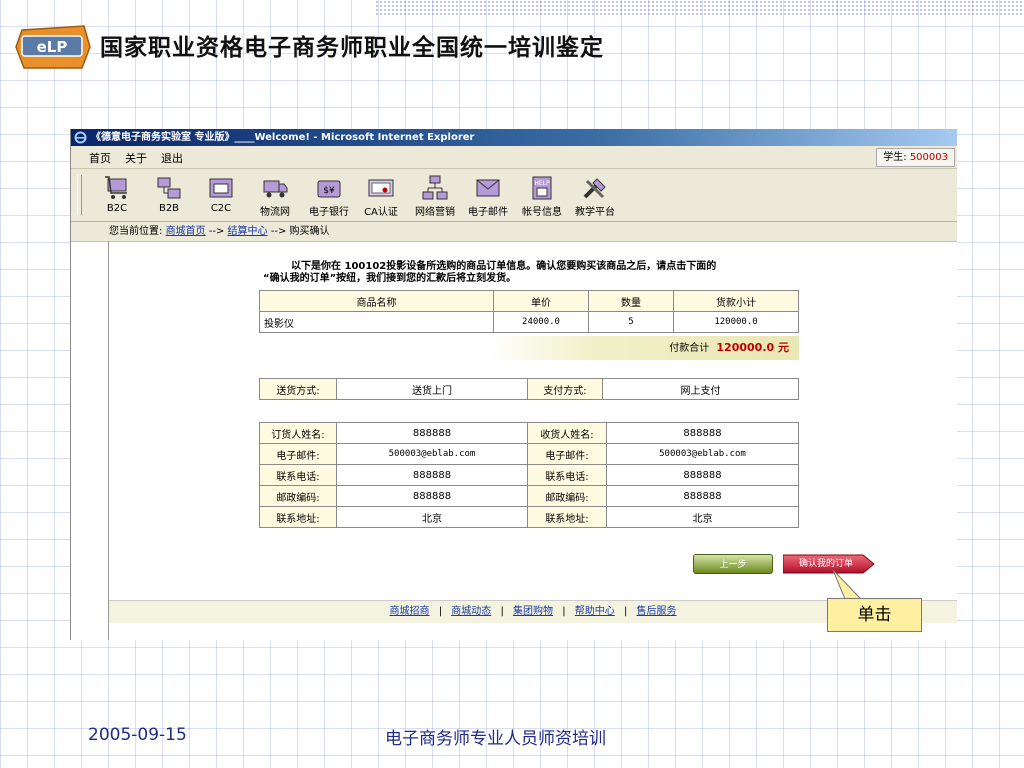 The width and height of the screenshot is (1024, 768). I want to click on menu-about: 关于, so click(136, 158).